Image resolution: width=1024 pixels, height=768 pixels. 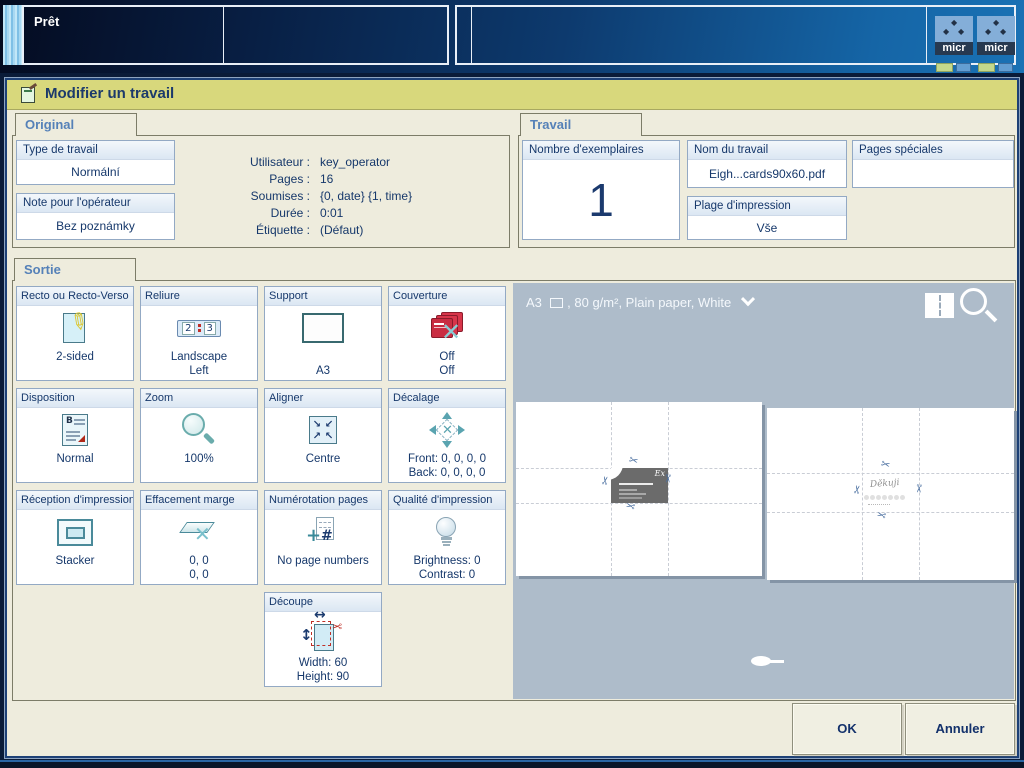 I want to click on tile-value: Brightness: 0 Contrast: 0, so click(x=447, y=568).